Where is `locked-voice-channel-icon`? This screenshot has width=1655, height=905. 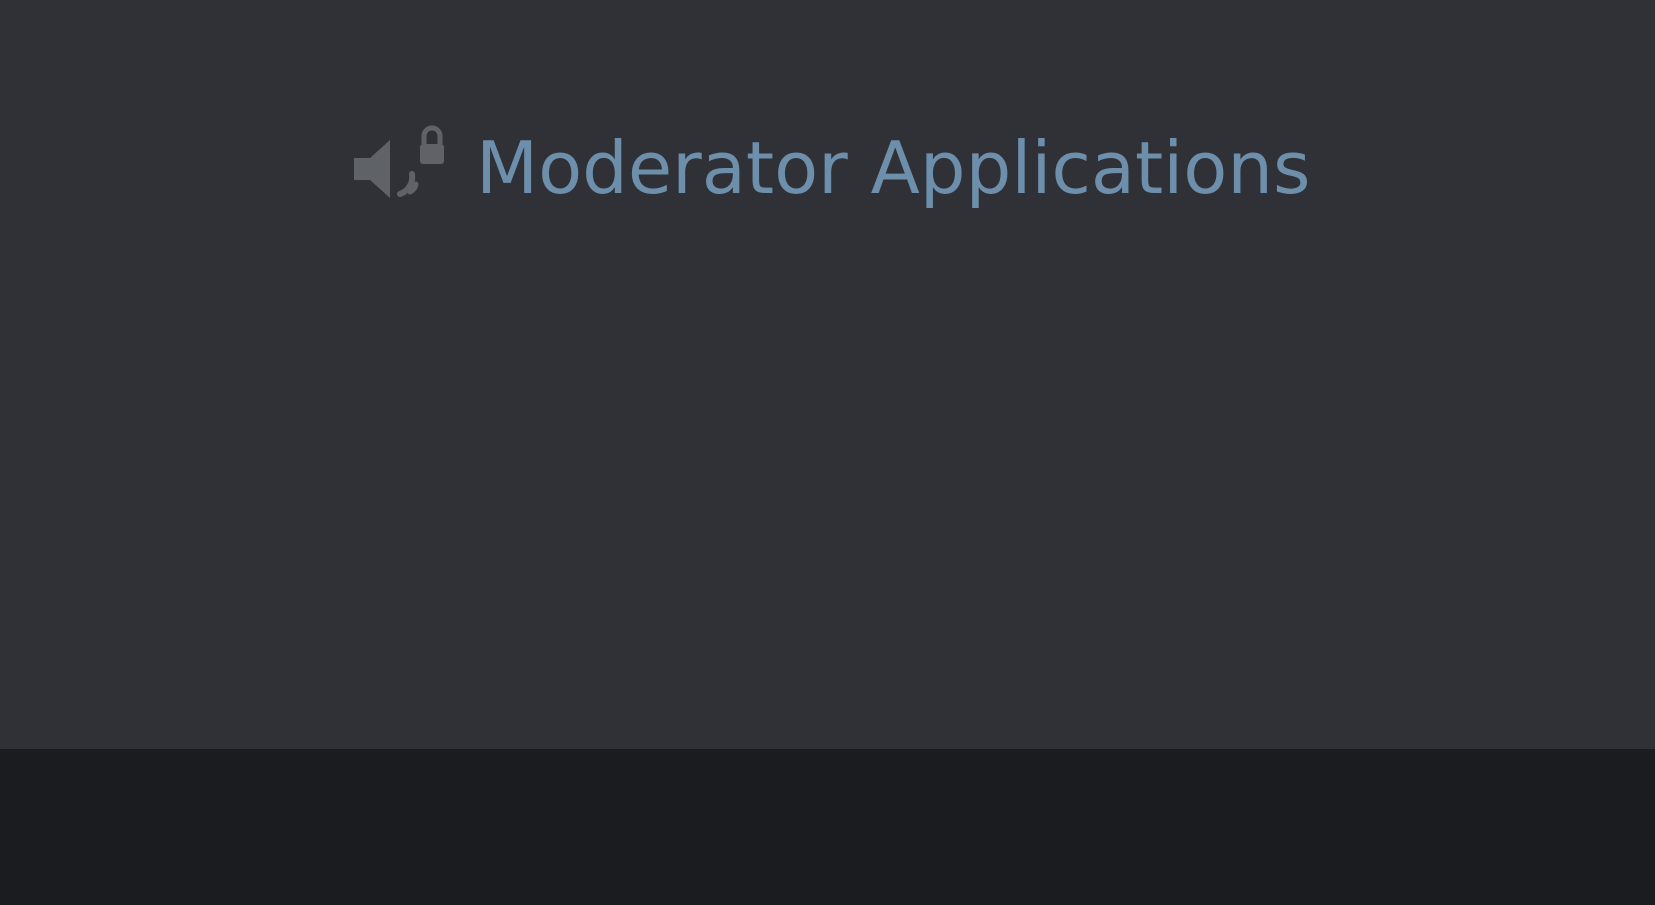
locked-voice-channel-icon is located at coordinates (398, 168).